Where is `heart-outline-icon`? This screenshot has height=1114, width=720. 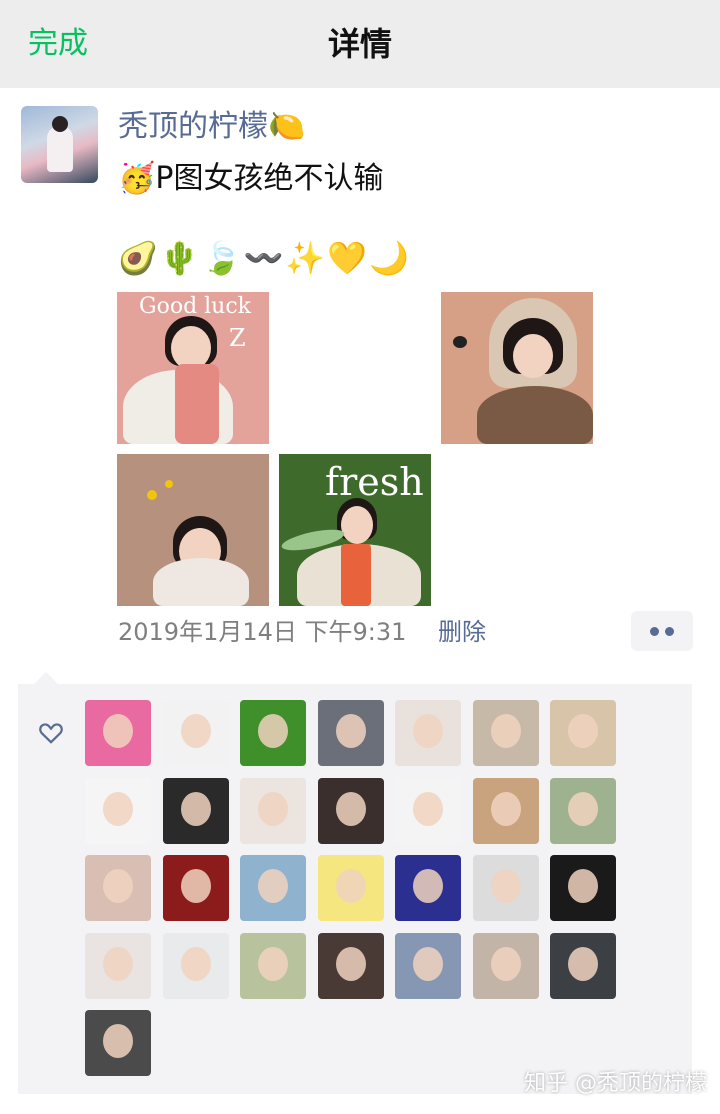
heart-outline-icon is located at coordinates (51, 733).